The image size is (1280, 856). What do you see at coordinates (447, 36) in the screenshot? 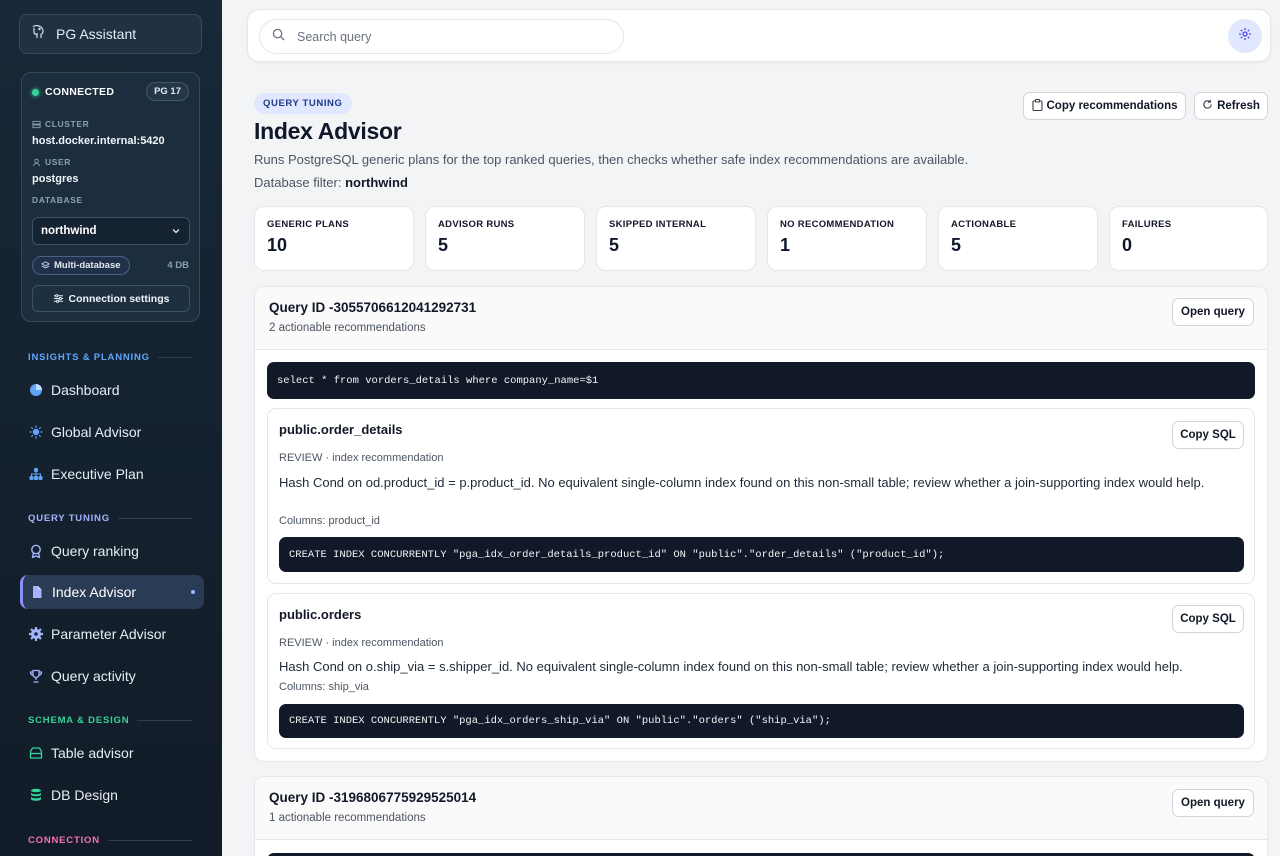
I see `search-input` at bounding box center [447, 36].